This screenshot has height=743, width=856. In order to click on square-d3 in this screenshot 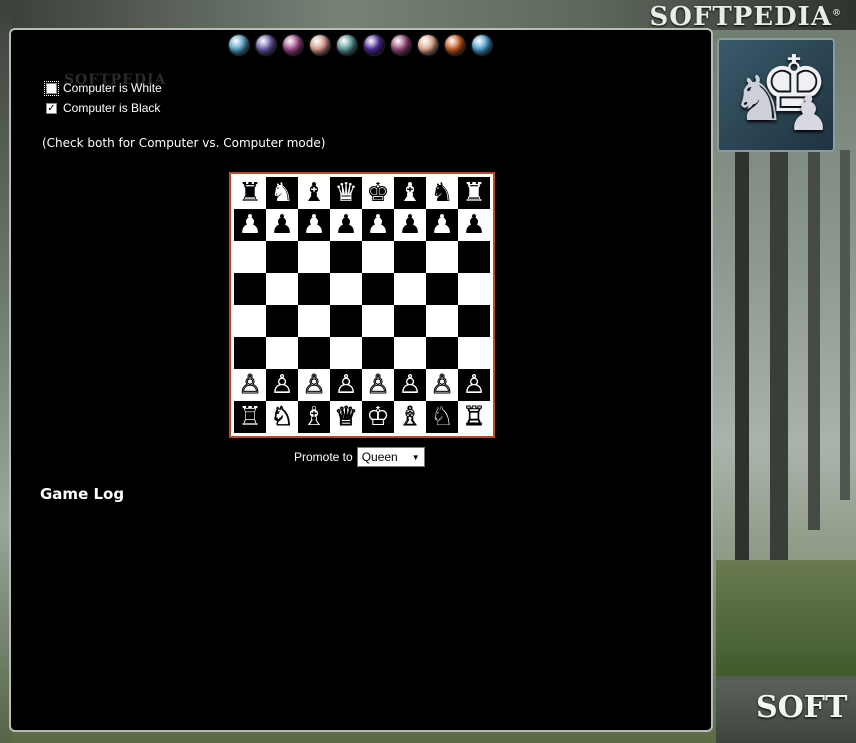, I will do `click(346, 353)`.